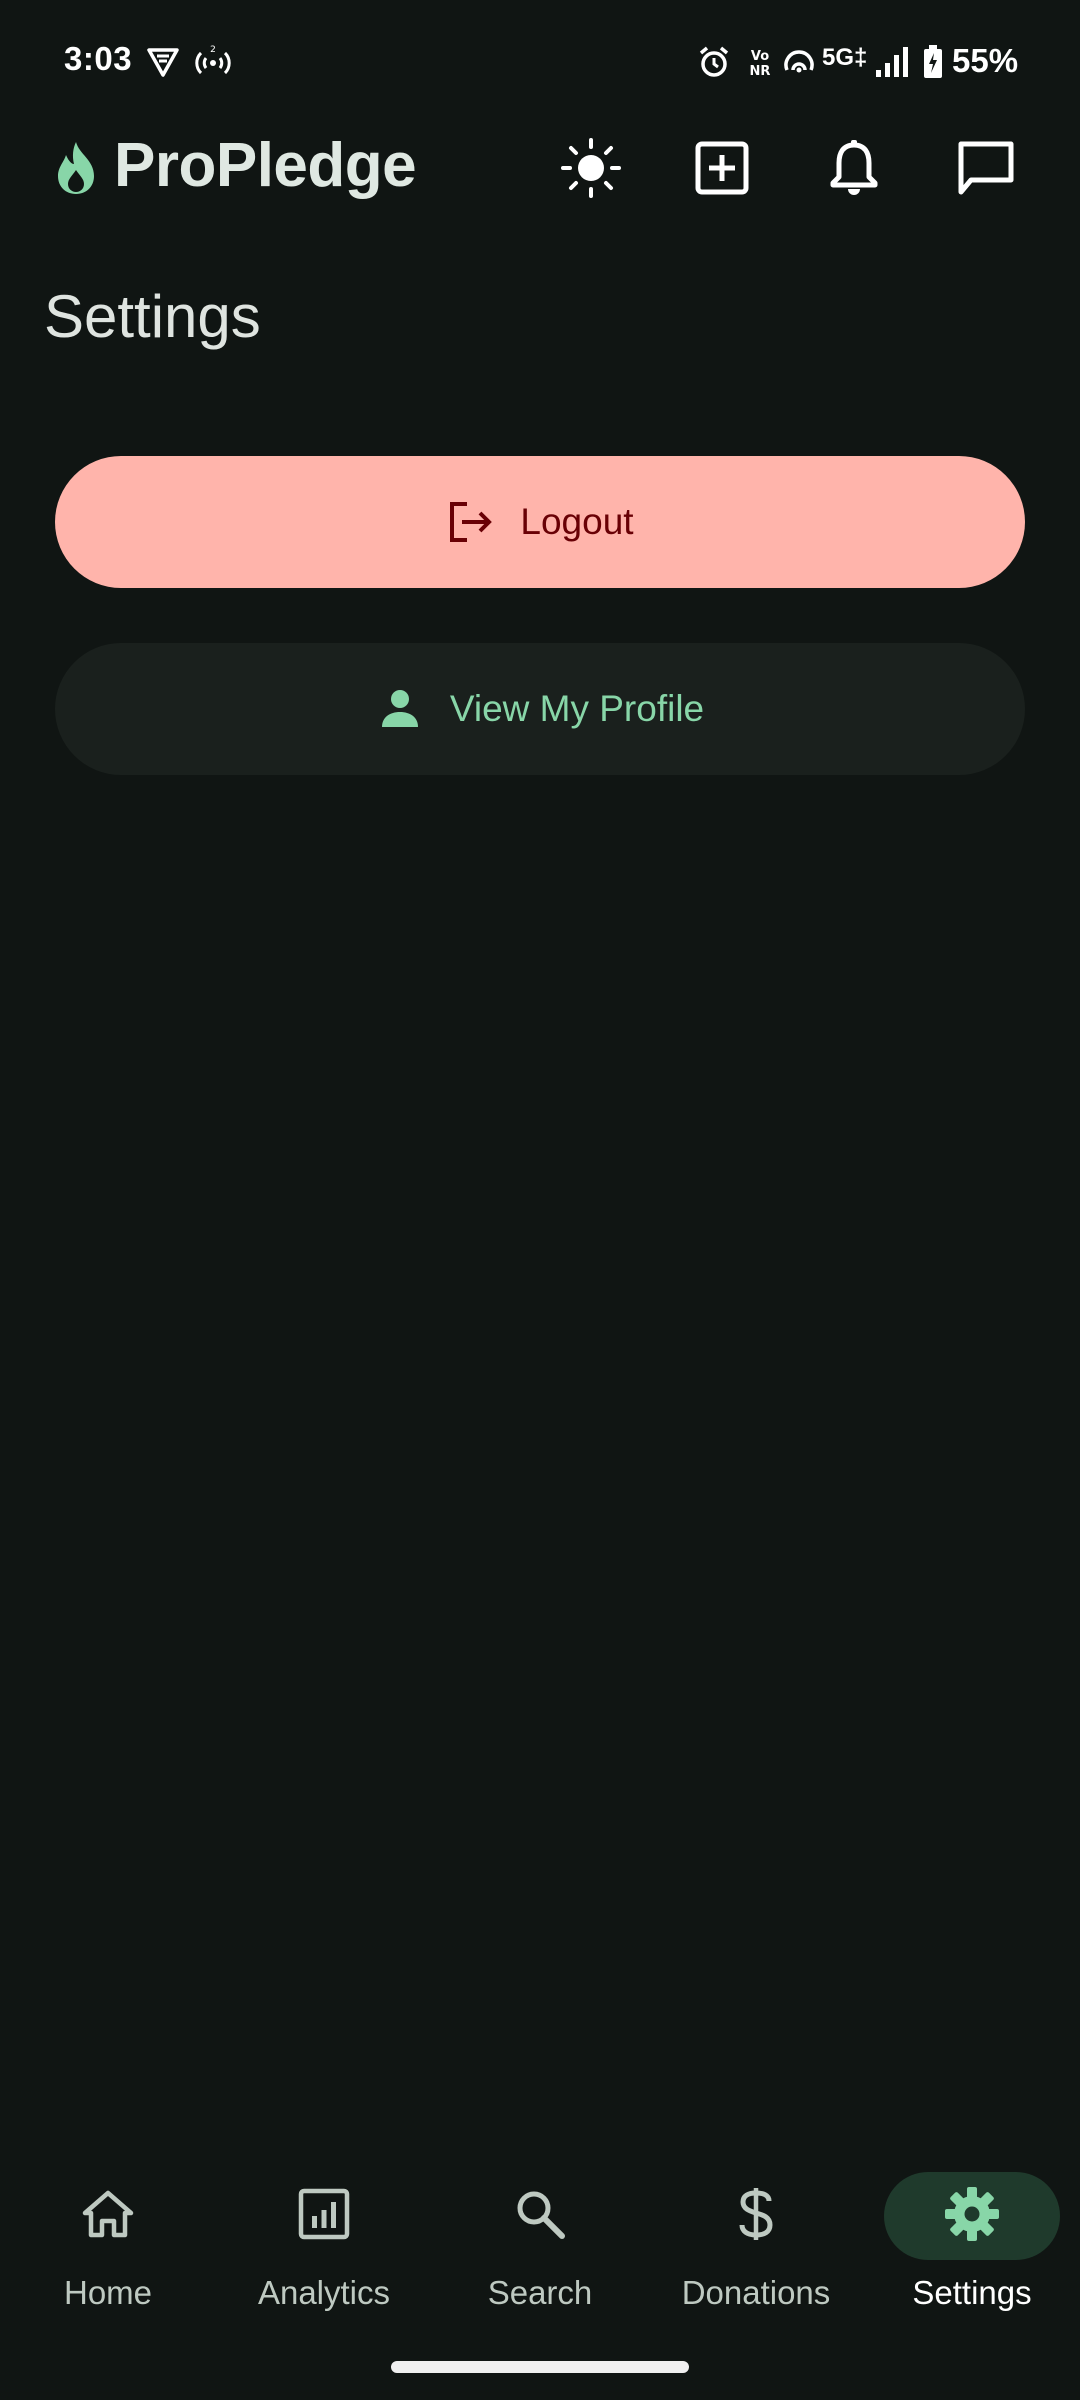 The image size is (1080, 2400). What do you see at coordinates (577, 708) in the screenshot?
I see `view-profile-label: View My Profile` at bounding box center [577, 708].